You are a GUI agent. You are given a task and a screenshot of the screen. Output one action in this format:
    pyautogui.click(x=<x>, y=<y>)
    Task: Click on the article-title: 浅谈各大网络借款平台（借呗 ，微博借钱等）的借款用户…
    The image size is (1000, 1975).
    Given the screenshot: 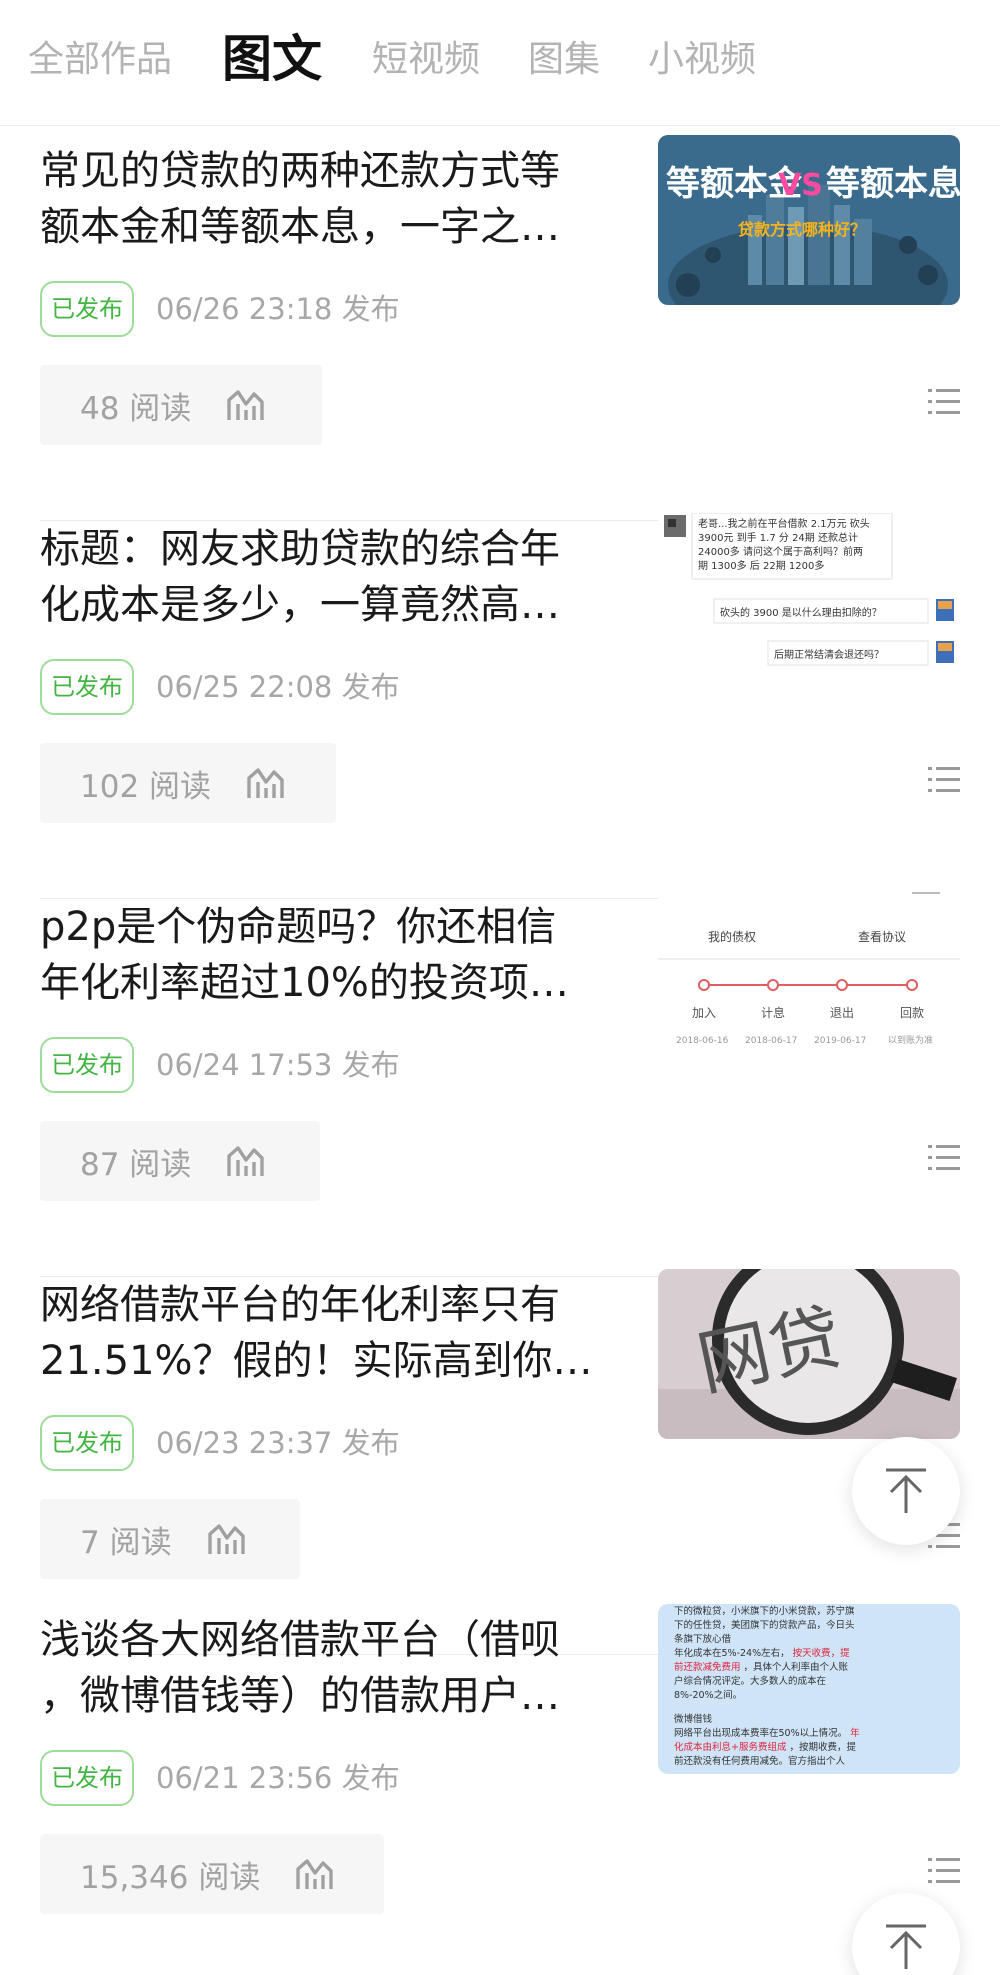 What is the action you would take?
    pyautogui.click(x=325, y=1668)
    